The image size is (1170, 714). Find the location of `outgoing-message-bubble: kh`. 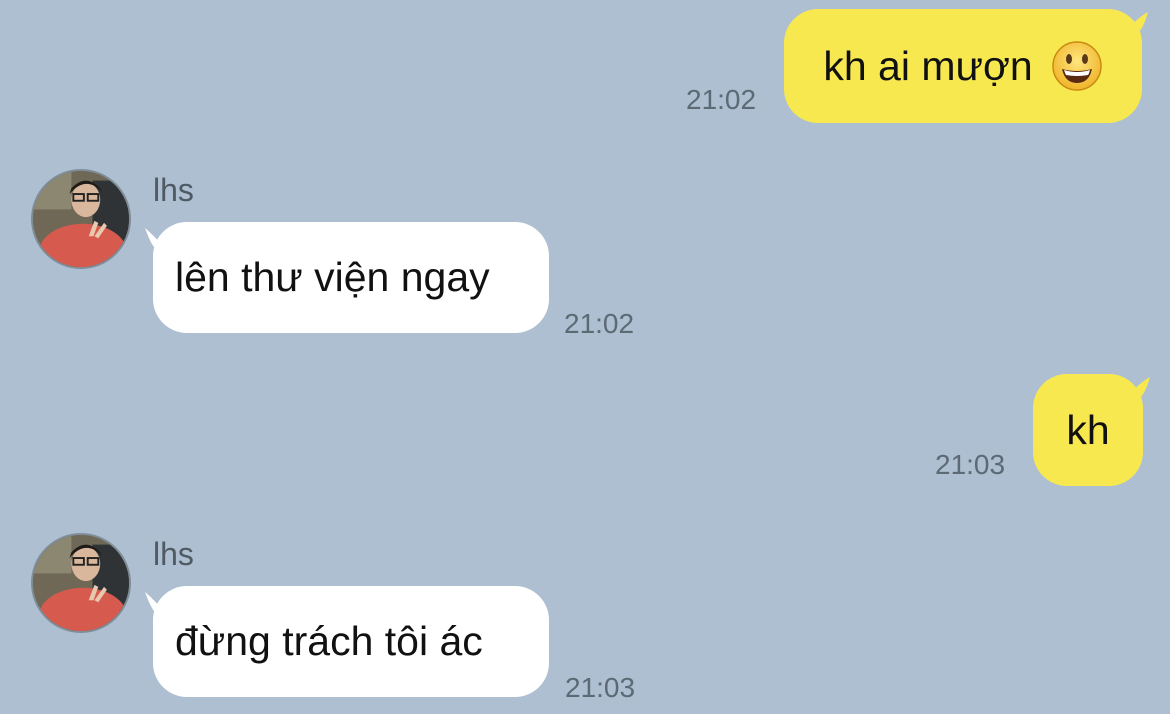

outgoing-message-bubble: kh is located at coordinates (1088, 430).